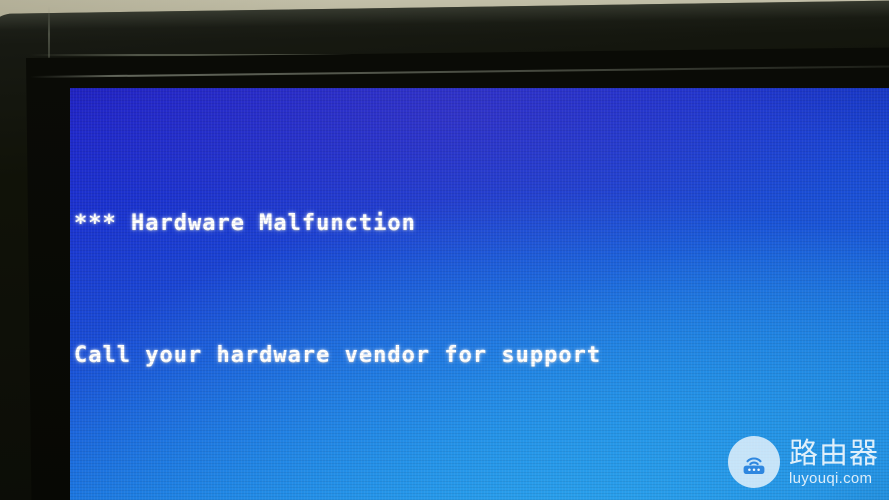 The height and width of the screenshot is (500, 889). Describe the element at coordinates (245, 223) in the screenshot. I see `message-line-1: *** Hardware Malfunction` at that location.